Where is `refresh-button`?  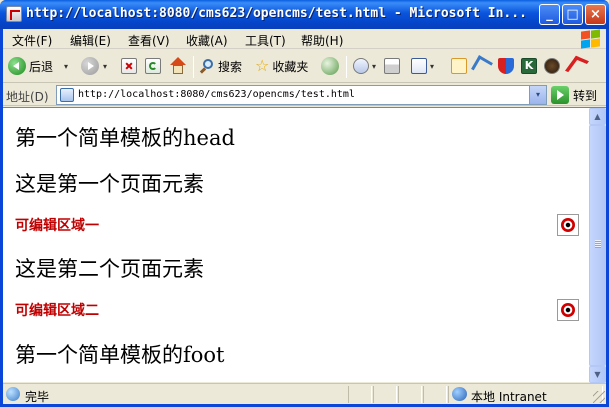
refresh-button is located at coordinates (153, 66).